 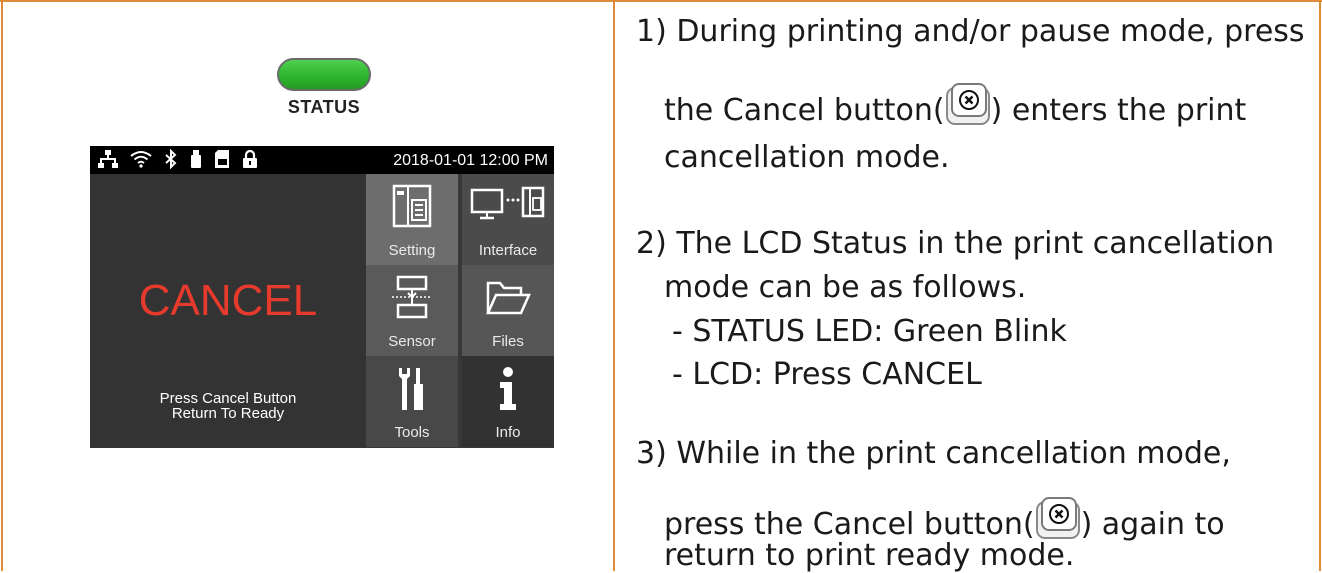 I want to click on step2-bullet2: - LCD: Press CANCEL, so click(x=827, y=374).